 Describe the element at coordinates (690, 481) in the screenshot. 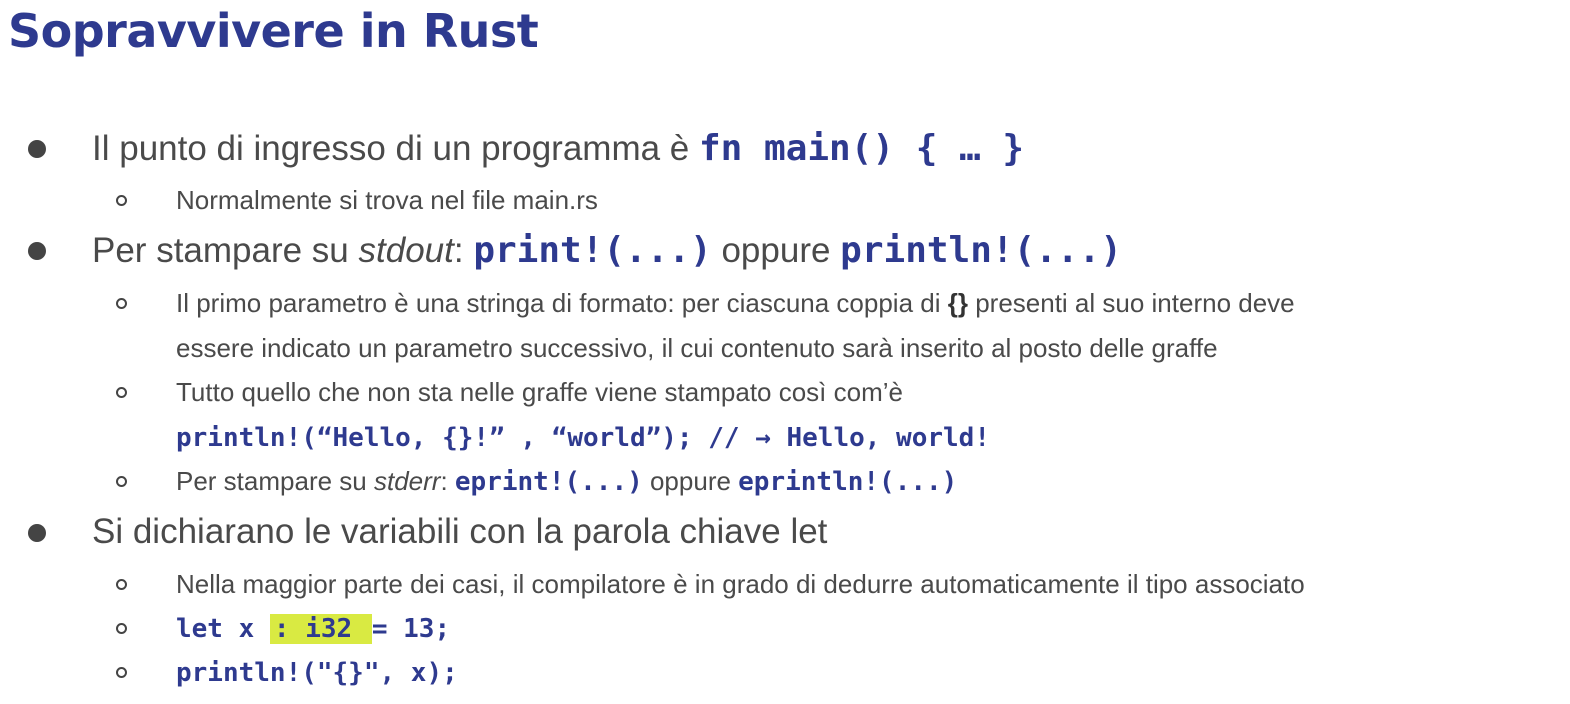

I see `stderr-or: oppure` at that location.